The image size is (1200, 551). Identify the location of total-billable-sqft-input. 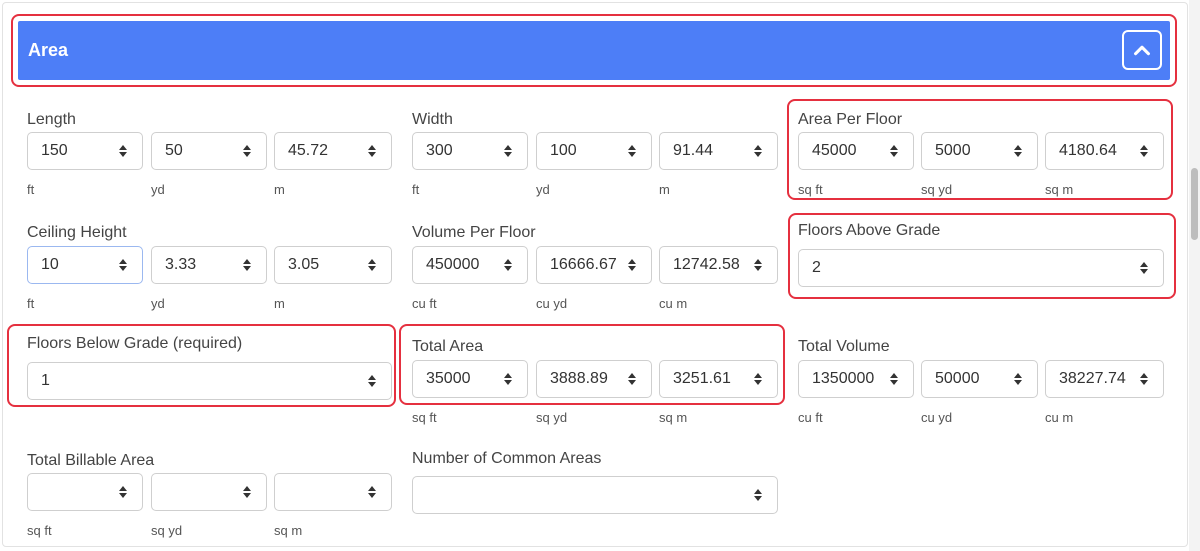
(85, 492).